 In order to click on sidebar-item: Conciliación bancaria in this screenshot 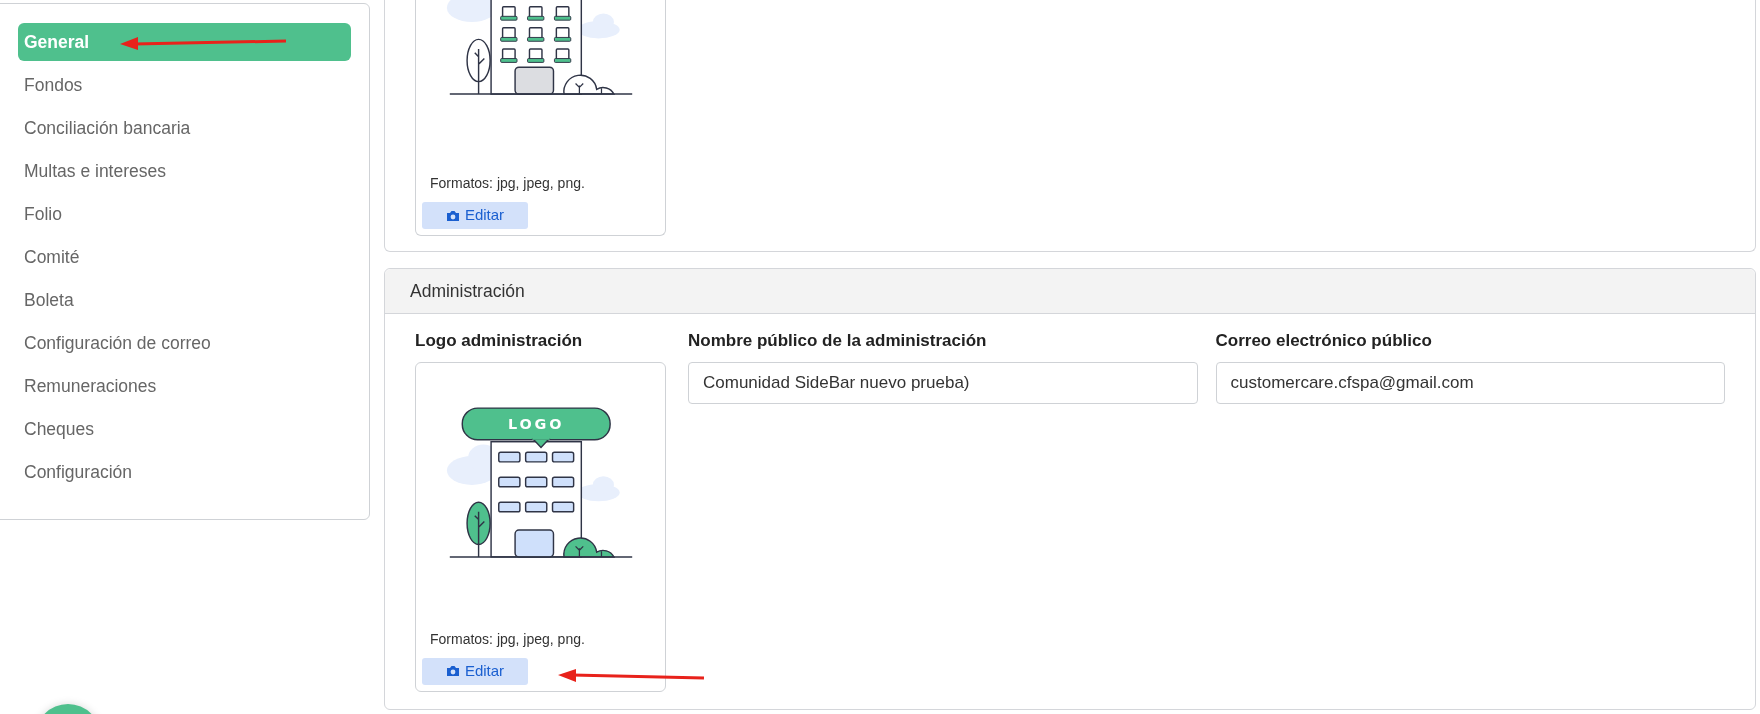, I will do `click(184, 128)`.